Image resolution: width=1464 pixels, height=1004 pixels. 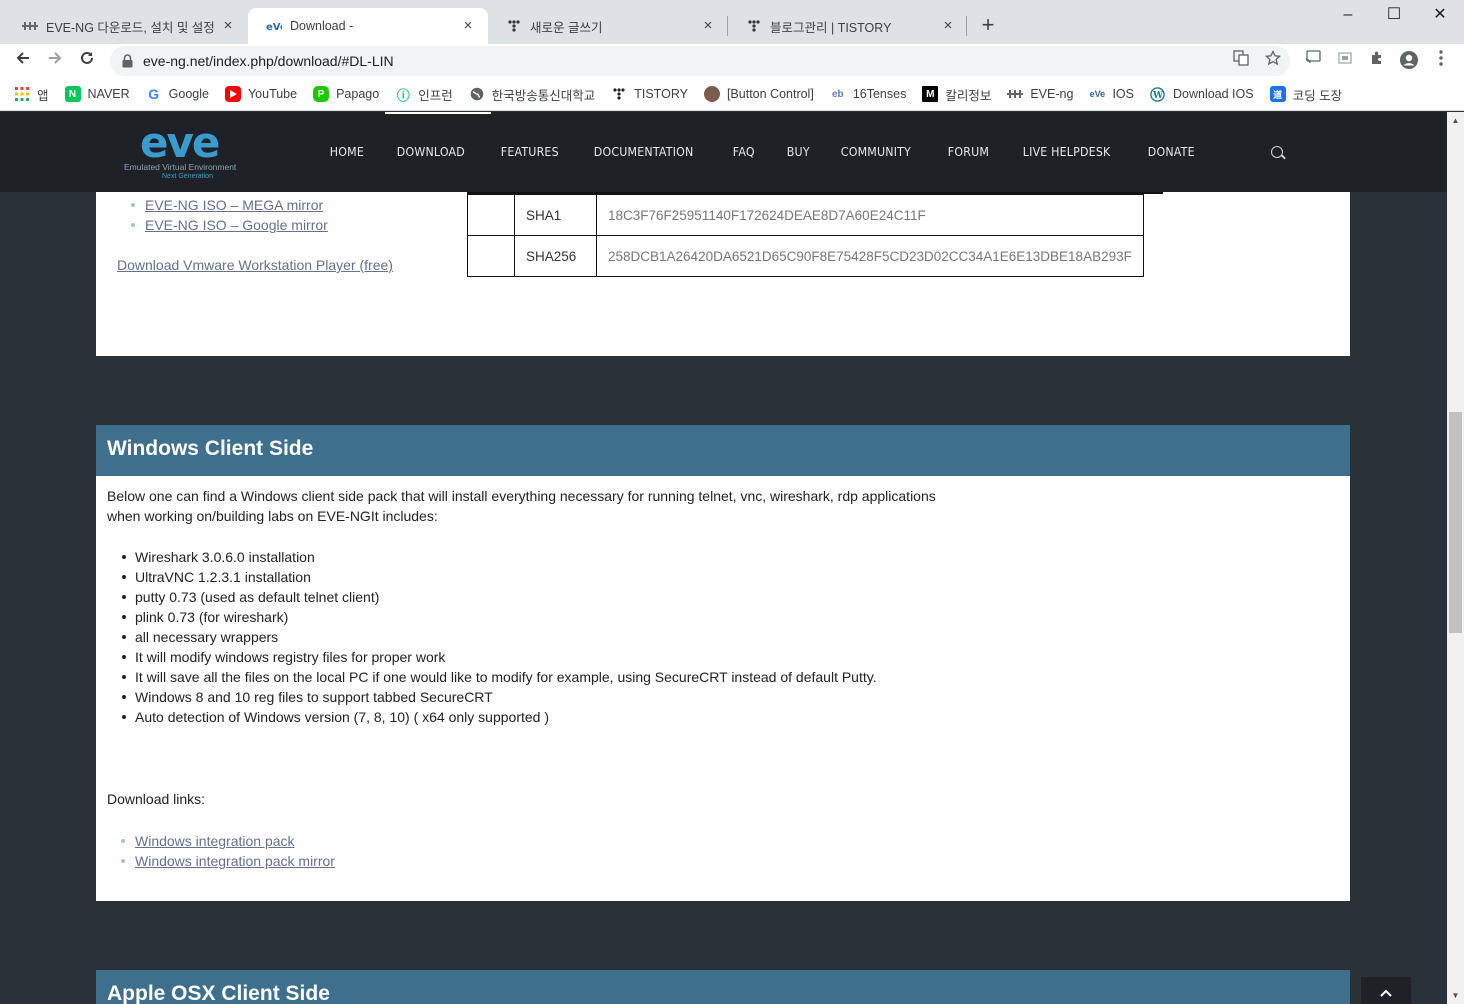 I want to click on windows-integration-pack-mirror-link: Windows integration pack mirror, so click(x=235, y=861).